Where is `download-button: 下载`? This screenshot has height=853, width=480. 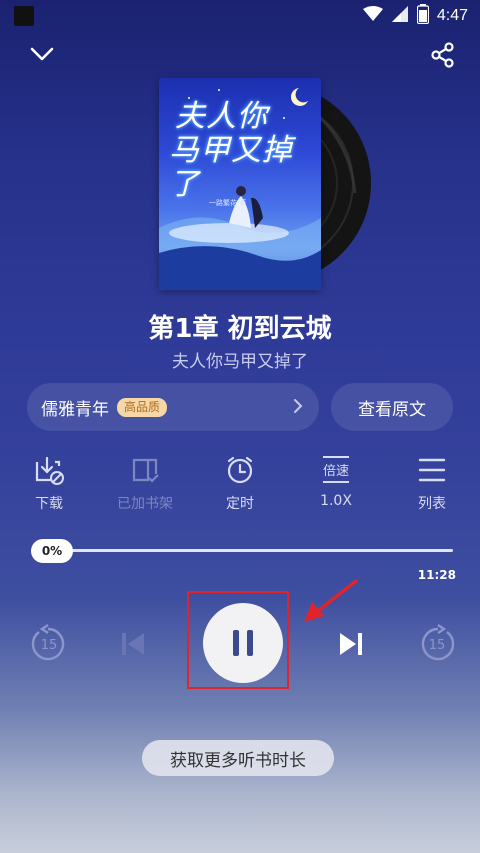 download-button: 下载 is located at coordinates (49, 483).